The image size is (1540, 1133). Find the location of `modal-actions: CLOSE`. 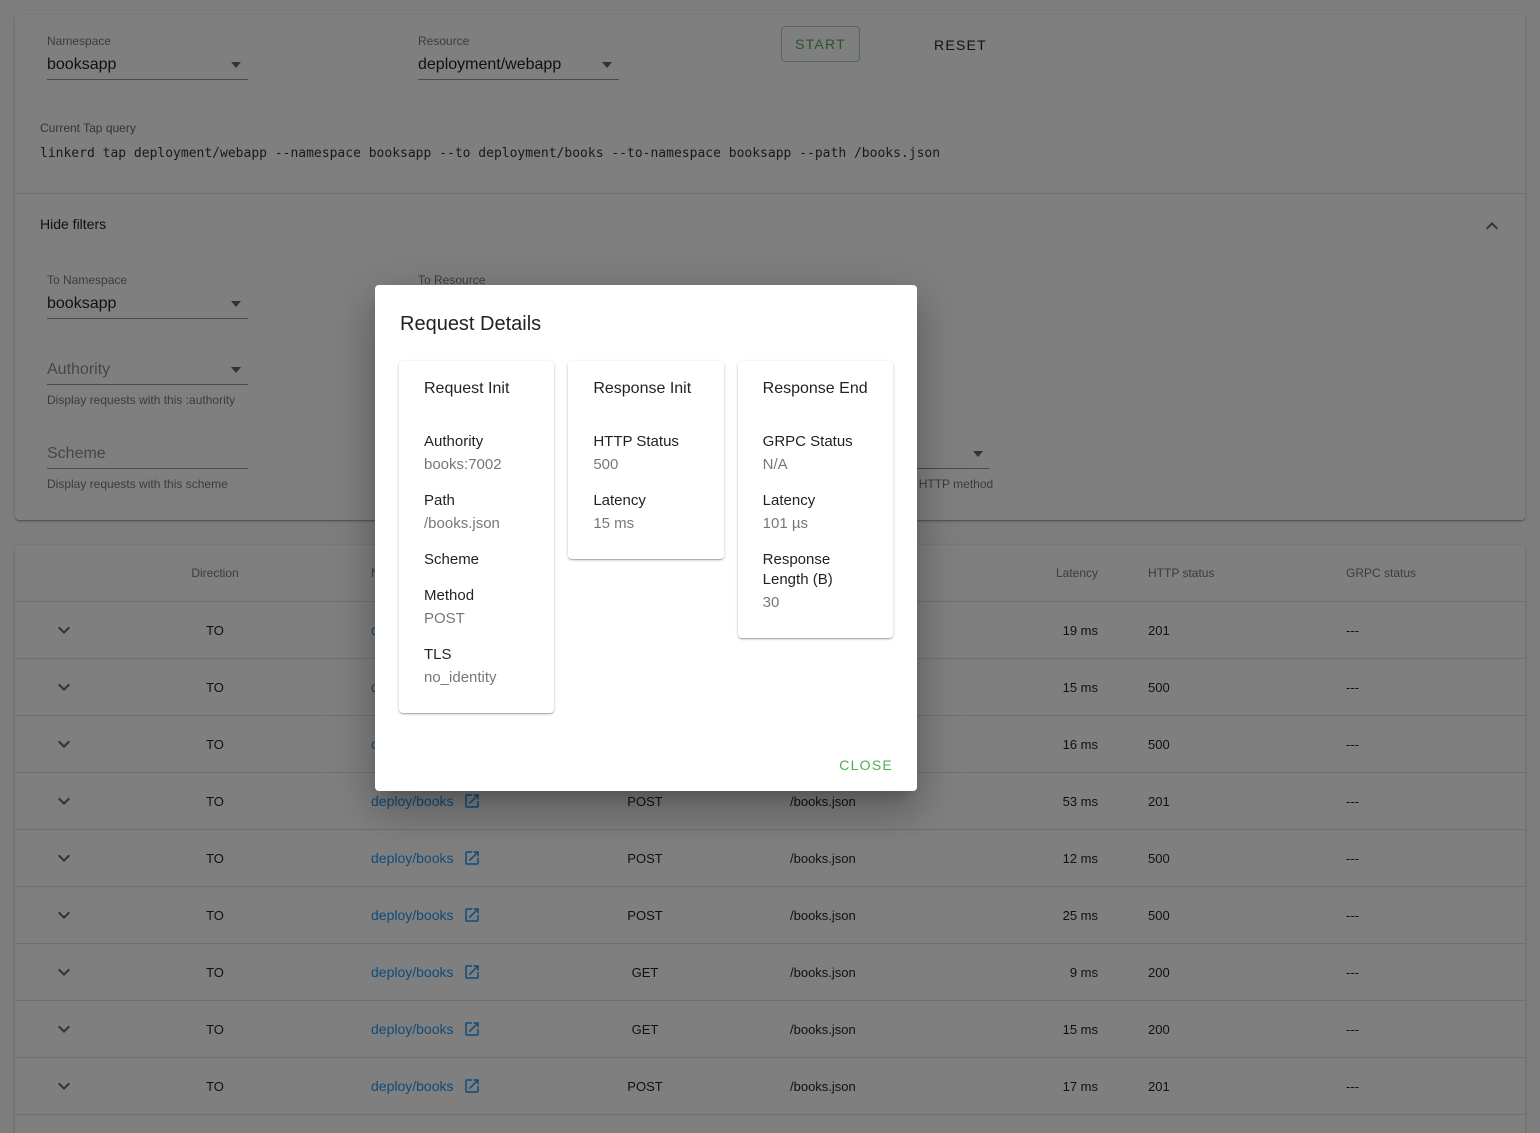

modal-actions: CLOSE is located at coordinates (866, 765).